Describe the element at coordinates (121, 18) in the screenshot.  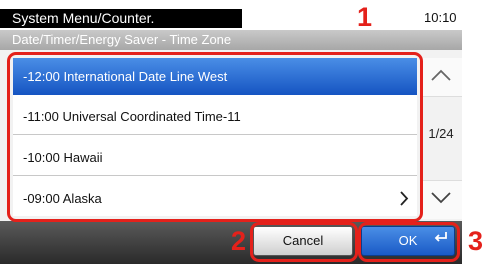
I see `header-title: System Menu/Counter.` at that location.